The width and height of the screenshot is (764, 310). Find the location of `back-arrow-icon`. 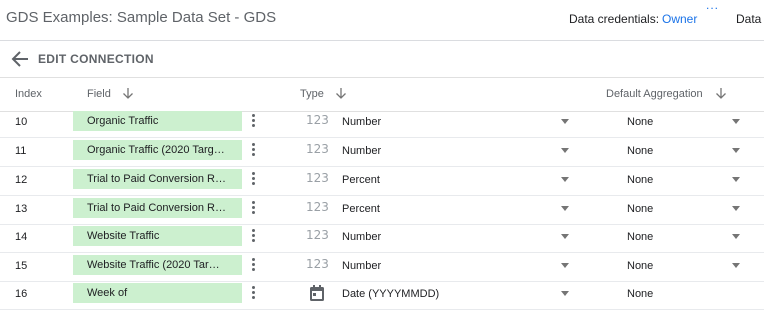

back-arrow-icon is located at coordinates (20, 59).